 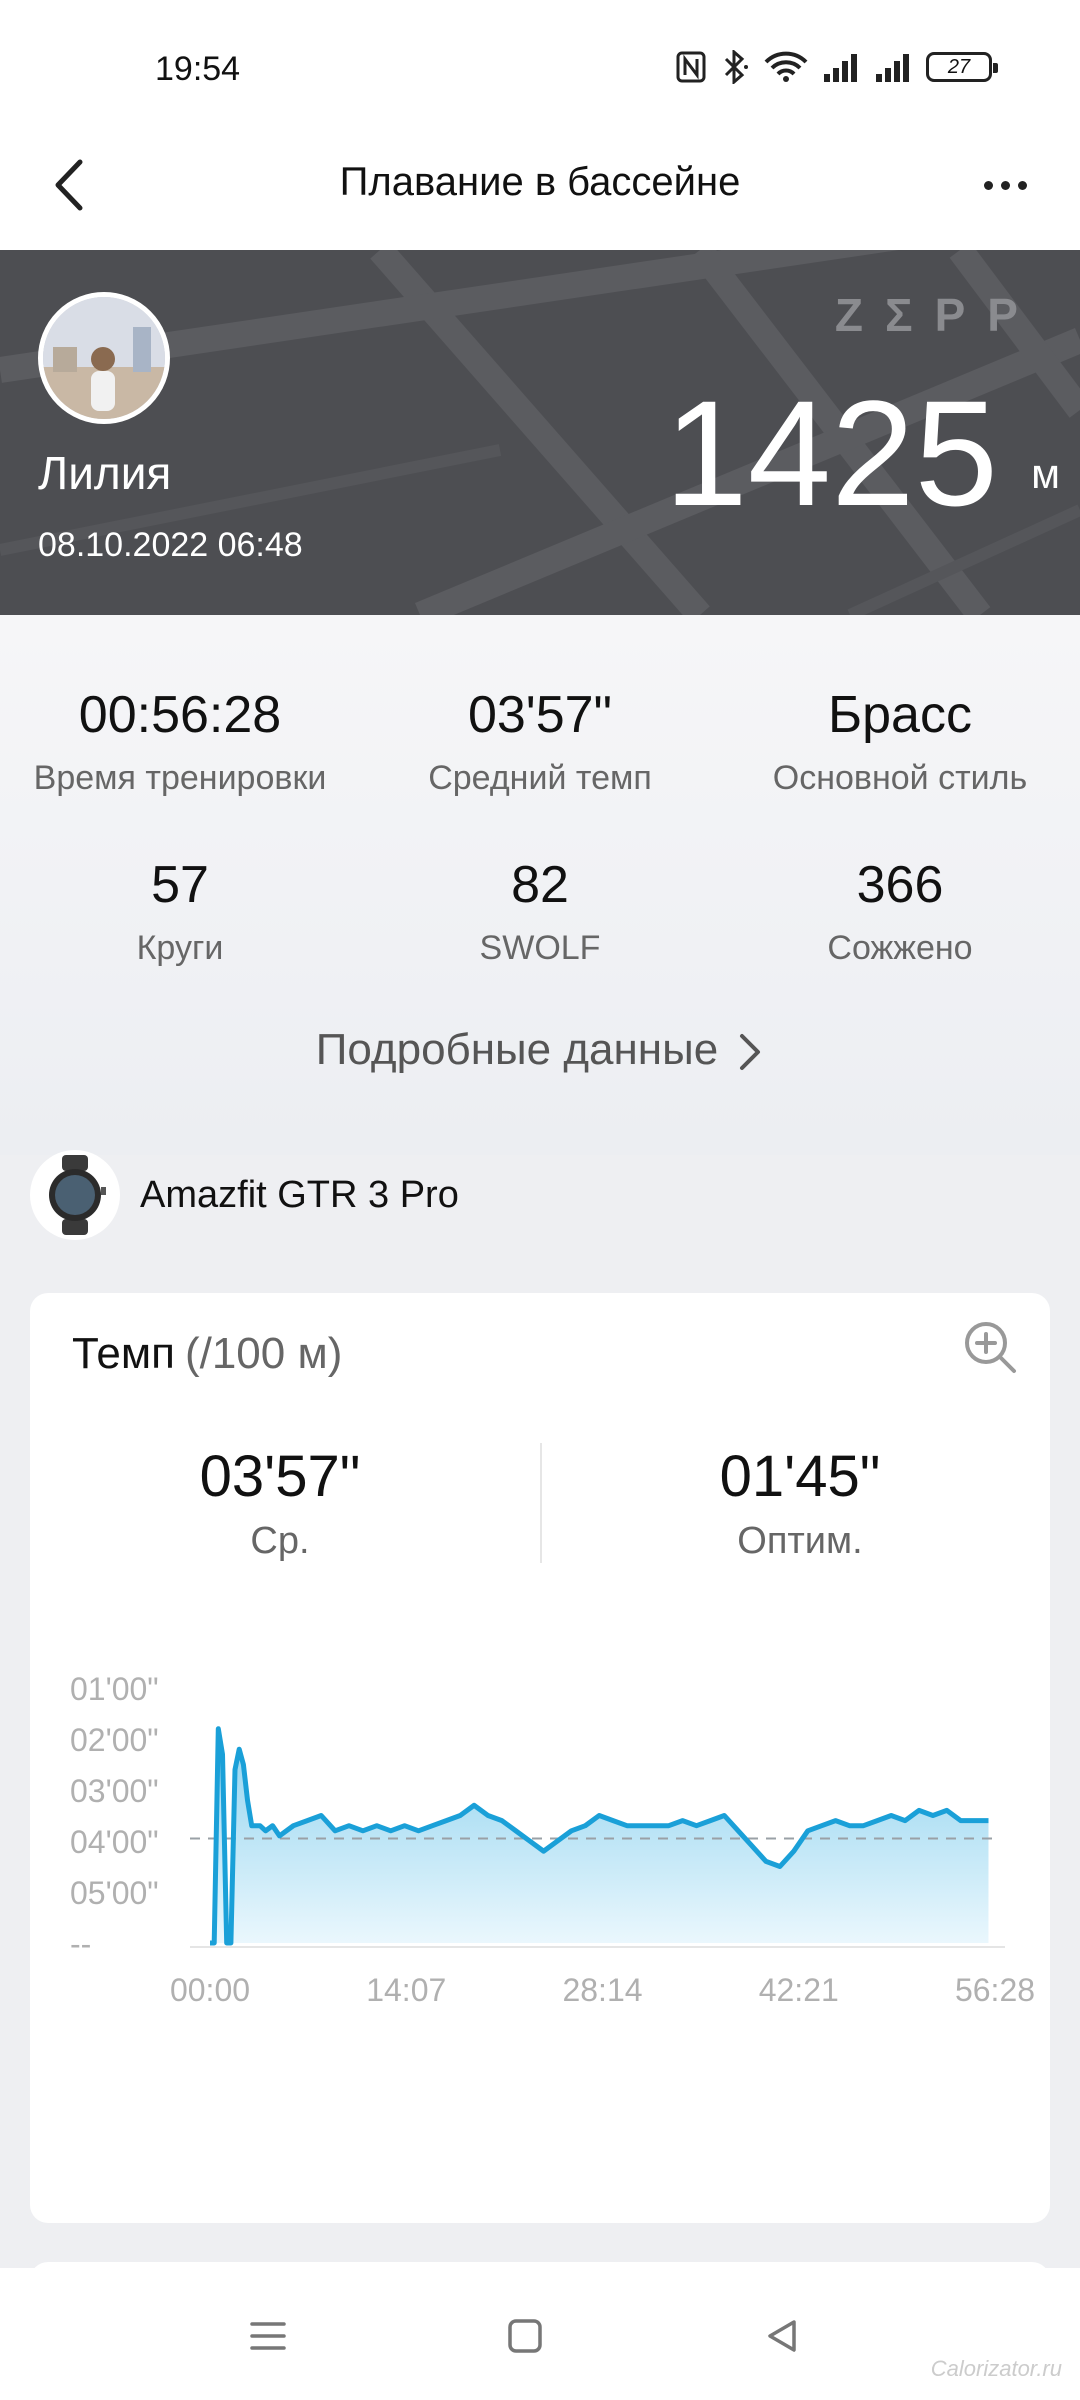 What do you see at coordinates (937, 315) in the screenshot?
I see `zepp-logo: ZΣPP` at bounding box center [937, 315].